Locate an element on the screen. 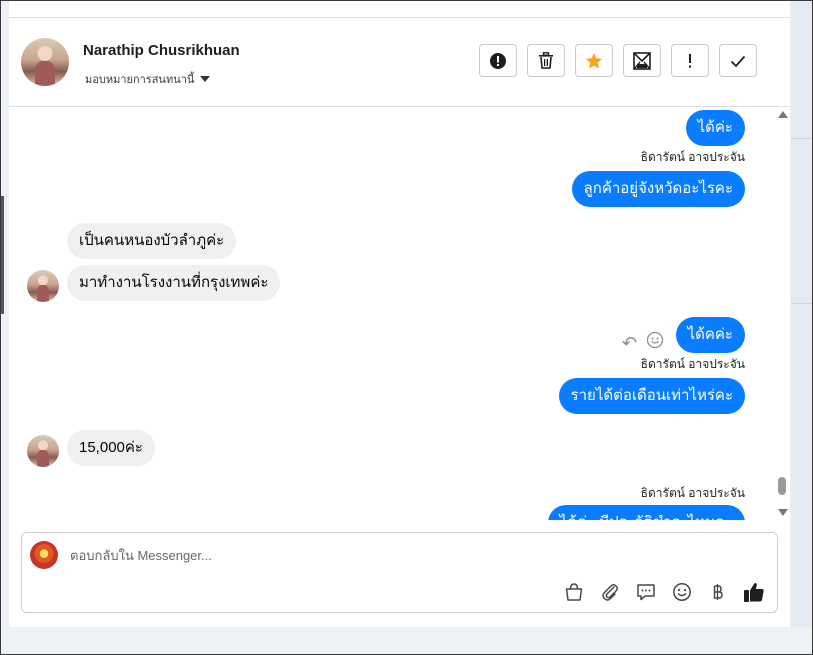 This screenshot has width=813, height=655. shopping-bag-button is located at coordinates (574, 592).